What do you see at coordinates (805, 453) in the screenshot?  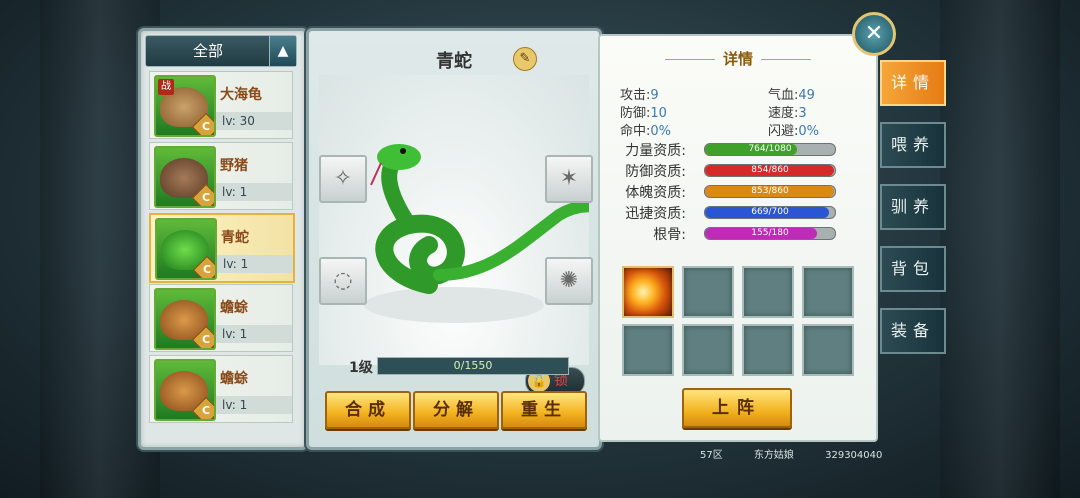 I see `footer-info: 57区 东方姑娘 329304040` at bounding box center [805, 453].